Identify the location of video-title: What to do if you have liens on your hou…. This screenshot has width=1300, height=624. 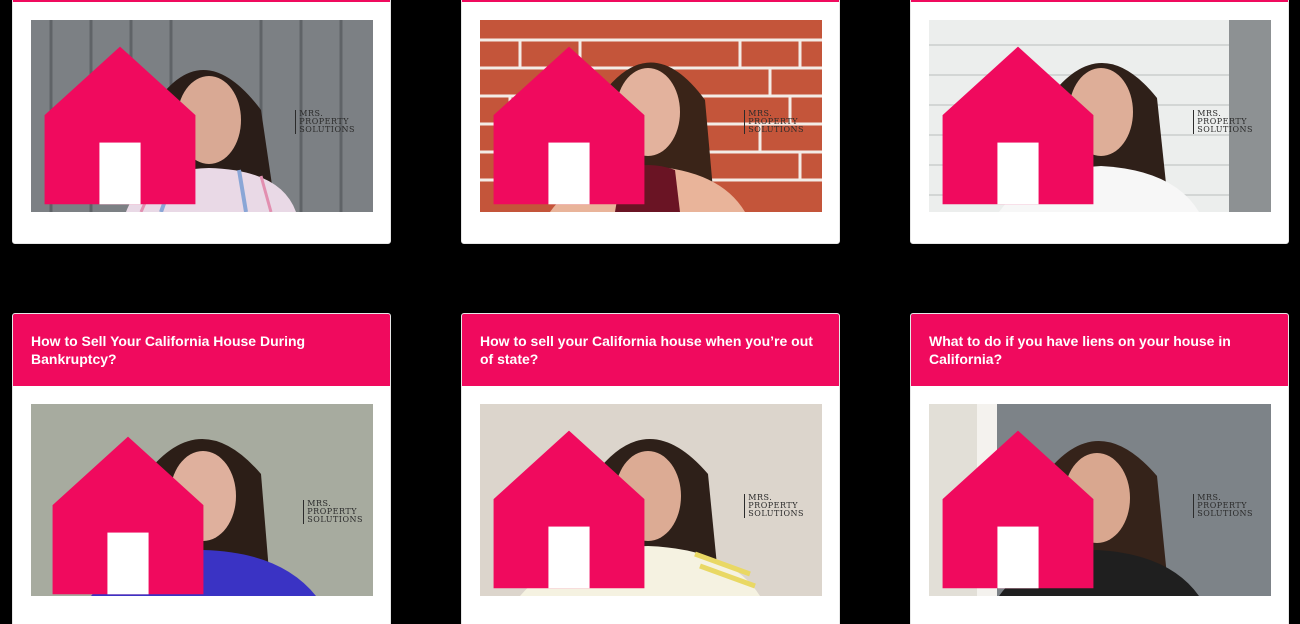
(1099, 350).